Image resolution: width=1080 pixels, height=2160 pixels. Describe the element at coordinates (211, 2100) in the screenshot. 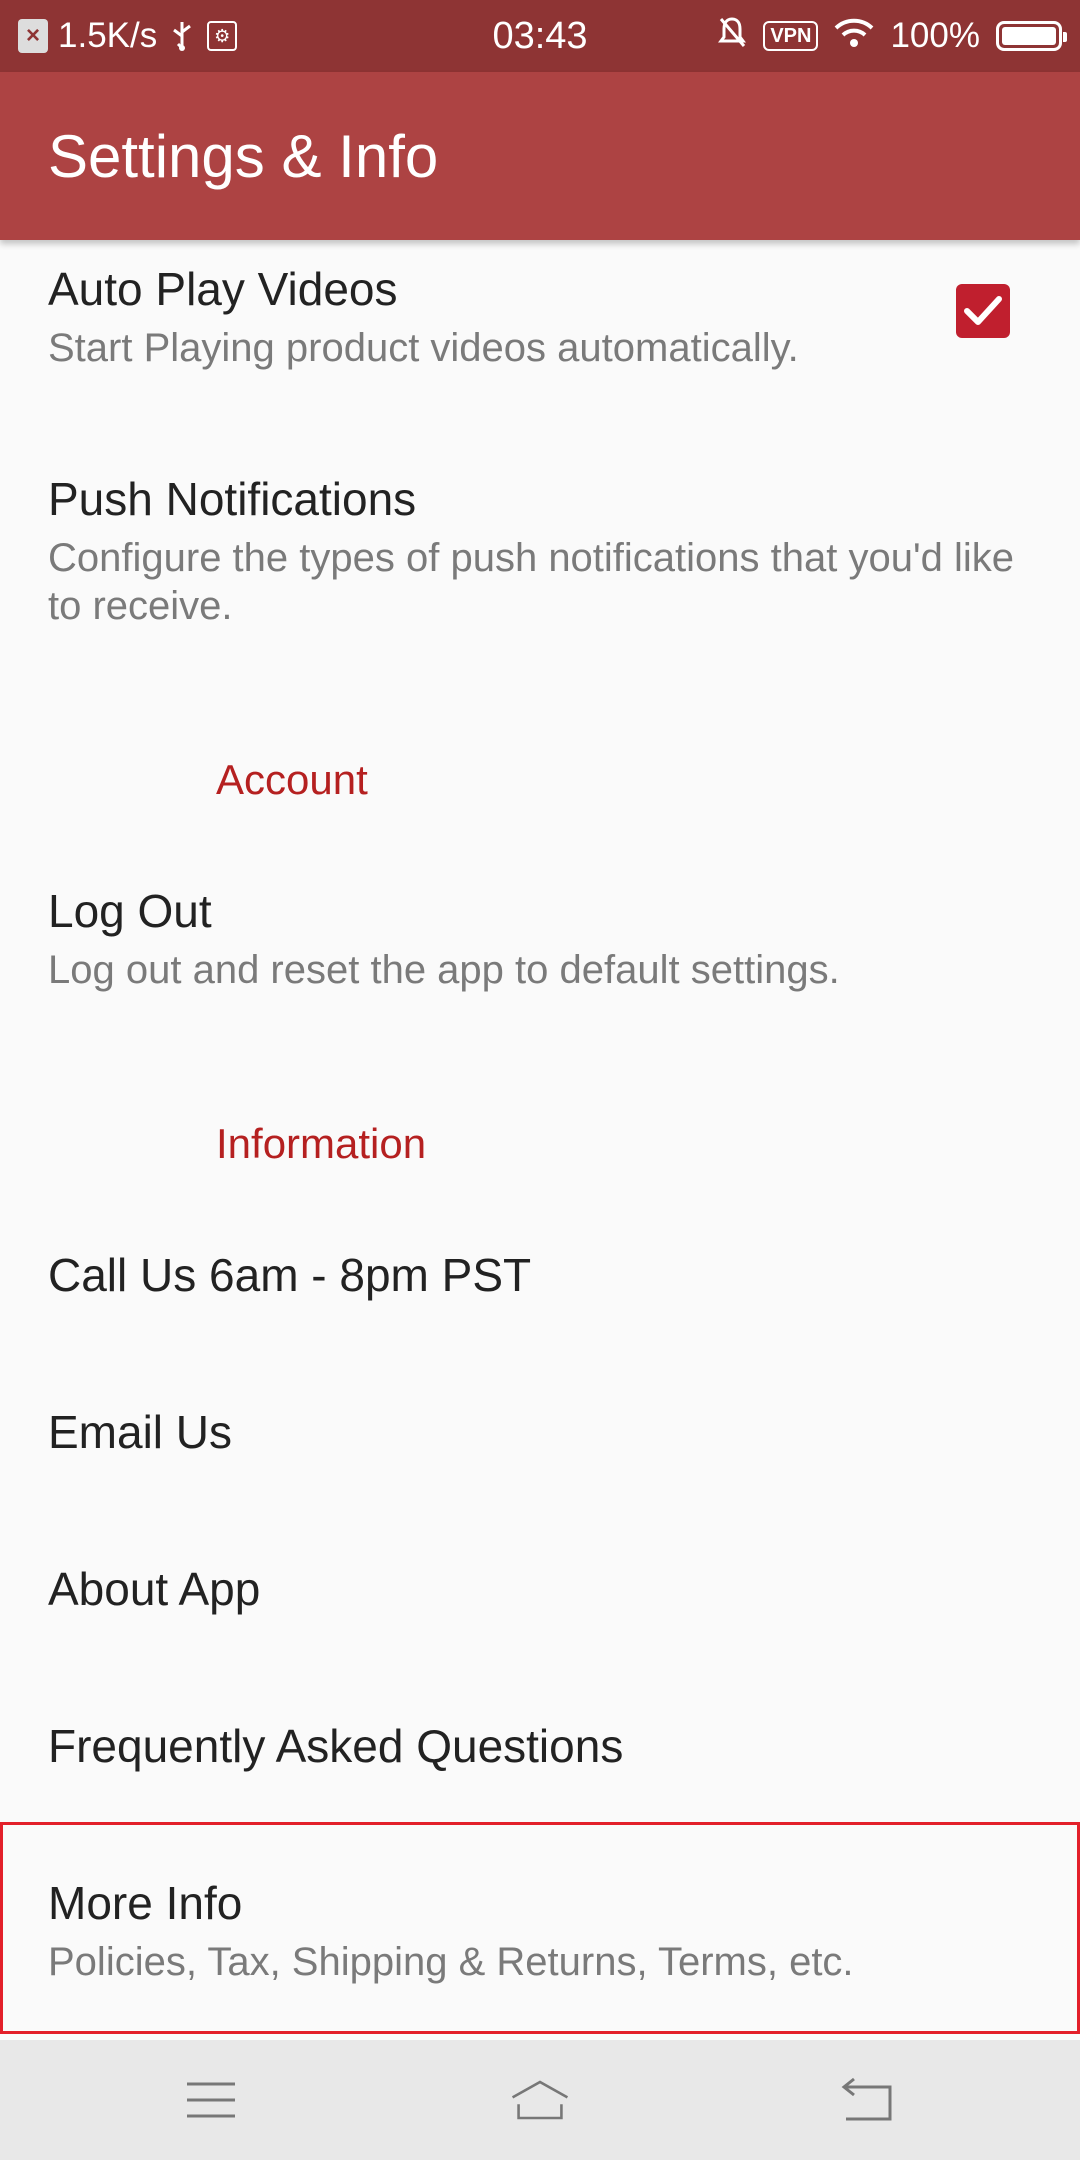

I see `menu-icon` at that location.